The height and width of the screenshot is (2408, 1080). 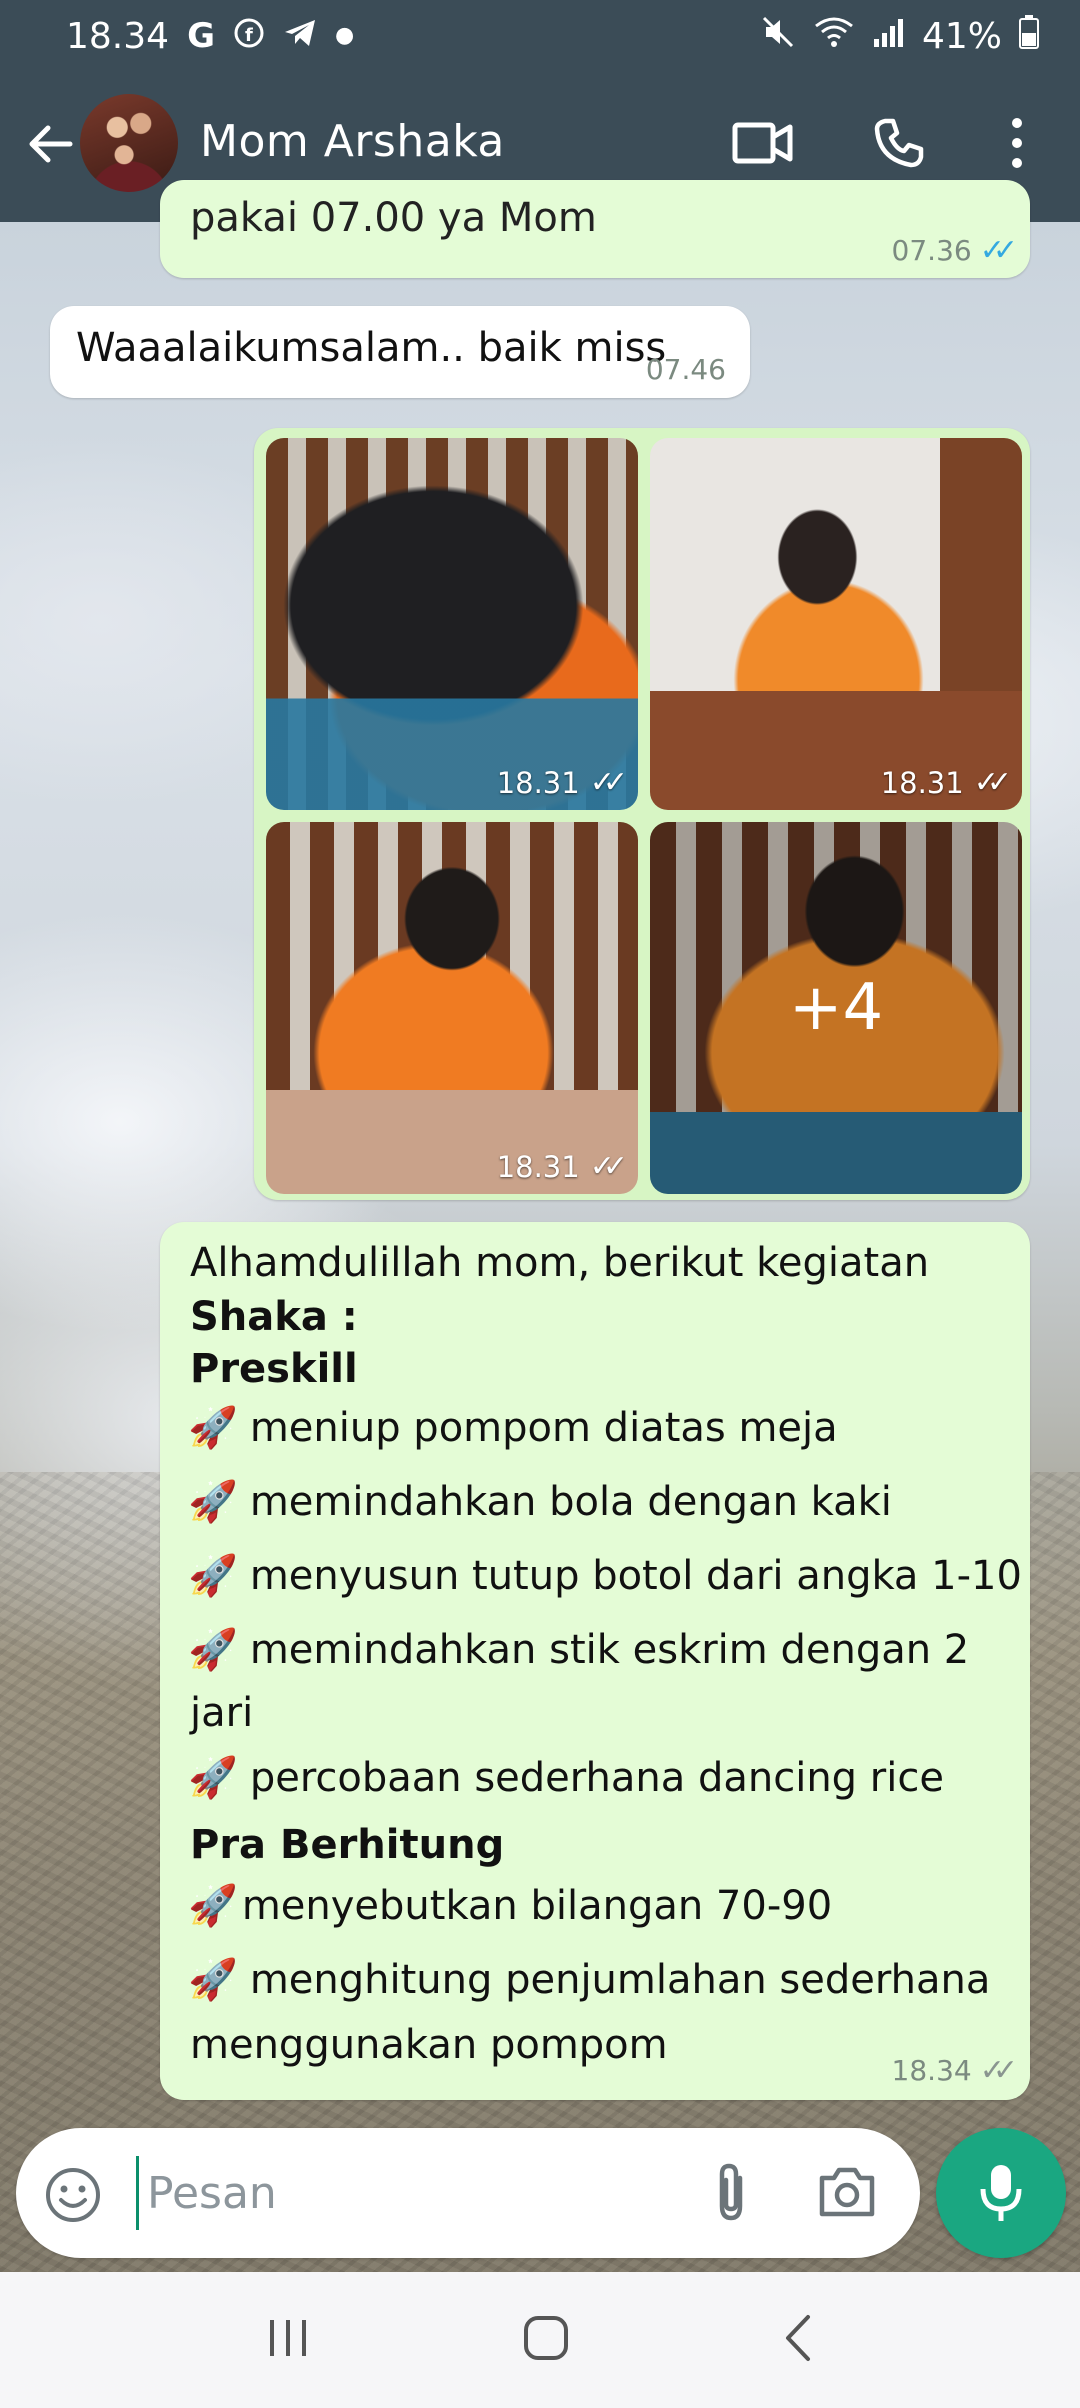 I want to click on photo-thumbnail-more: +4, so click(x=836, y=1008).